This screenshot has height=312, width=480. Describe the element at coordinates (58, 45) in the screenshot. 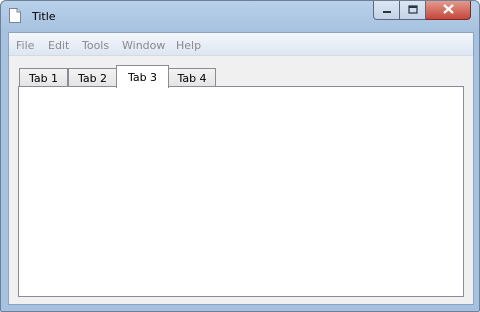

I see `menu-edit: Edit` at that location.